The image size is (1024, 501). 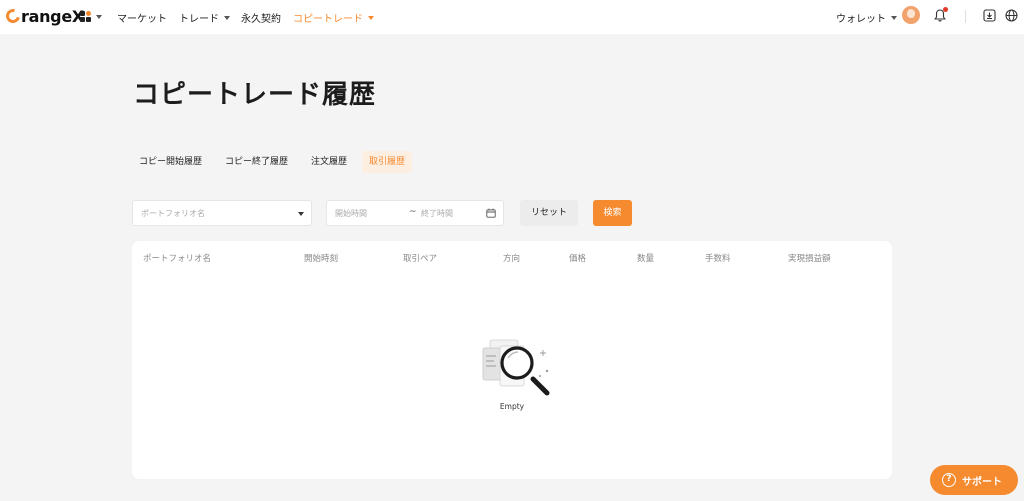 I want to click on top-header: rangeX マーケット トレード 永久契約 コピートレード ウォレット, so click(x=512, y=17).